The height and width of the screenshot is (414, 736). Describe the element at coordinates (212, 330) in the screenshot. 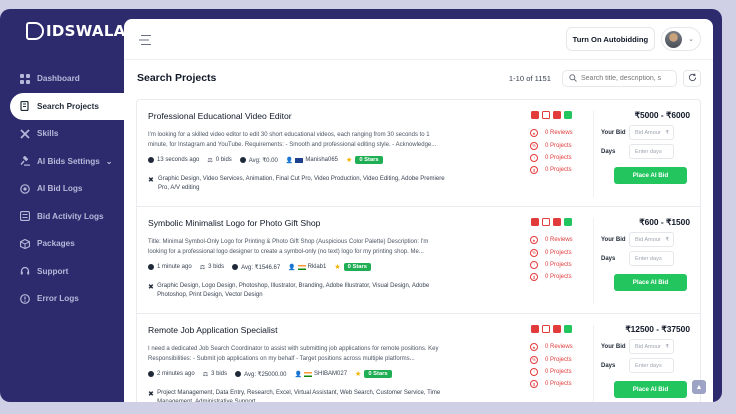

I see `project-title: Remote Job Application Specialist` at that location.